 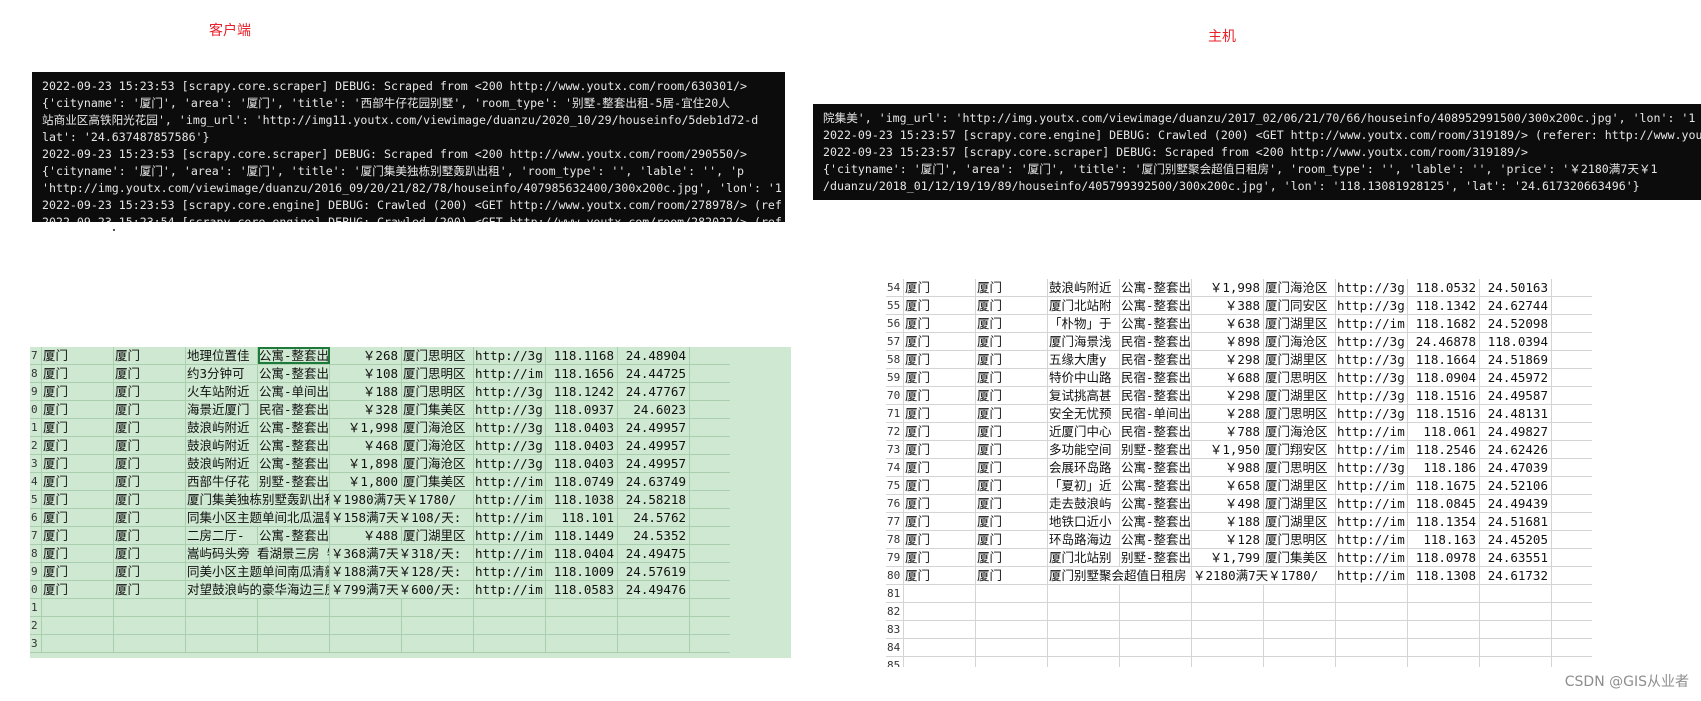 What do you see at coordinates (1156, 521) in the screenshot?
I see `room-type-cell: 公寓-整套出租-1居-1` at bounding box center [1156, 521].